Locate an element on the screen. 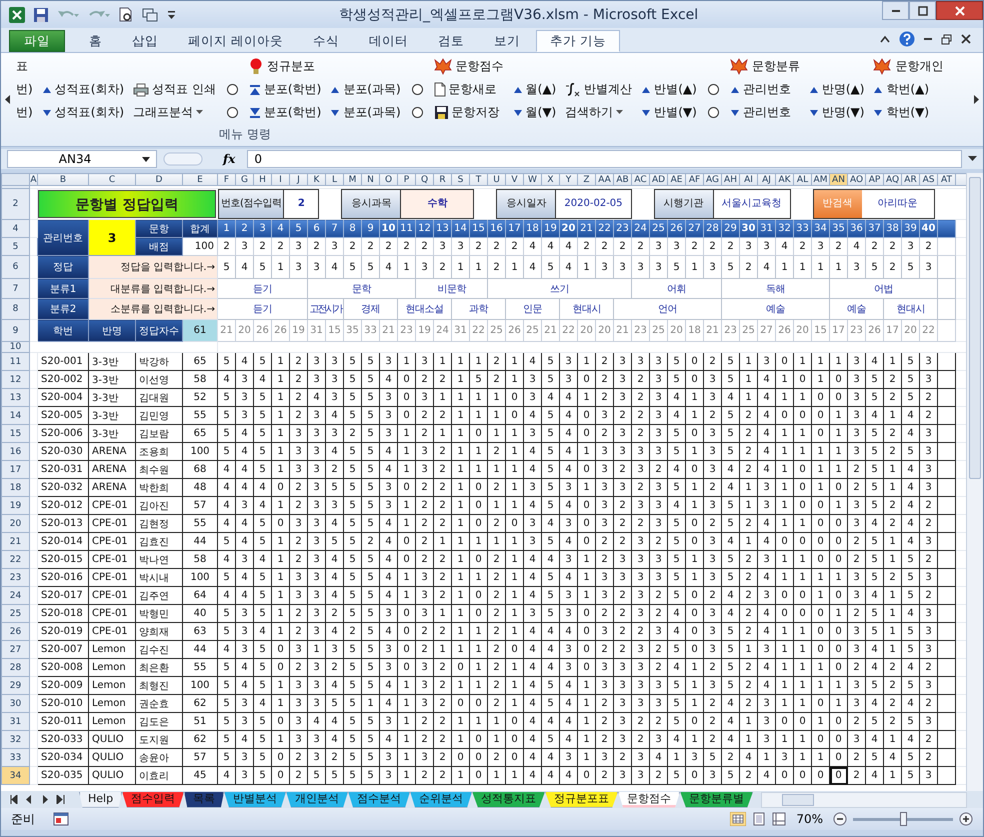 This screenshot has width=984, height=837. row-header: 22 is located at coordinates (16, 559).